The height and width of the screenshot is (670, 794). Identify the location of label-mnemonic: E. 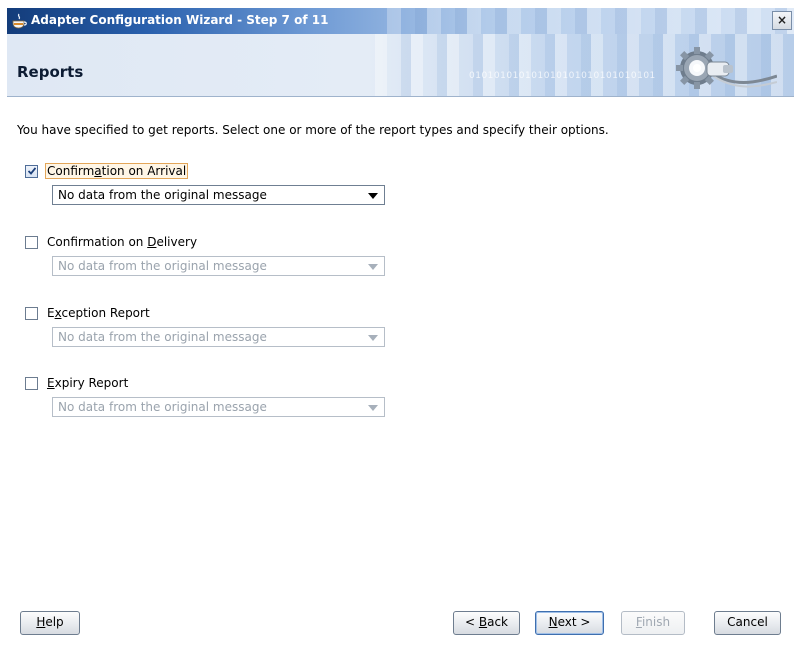
(51, 383).